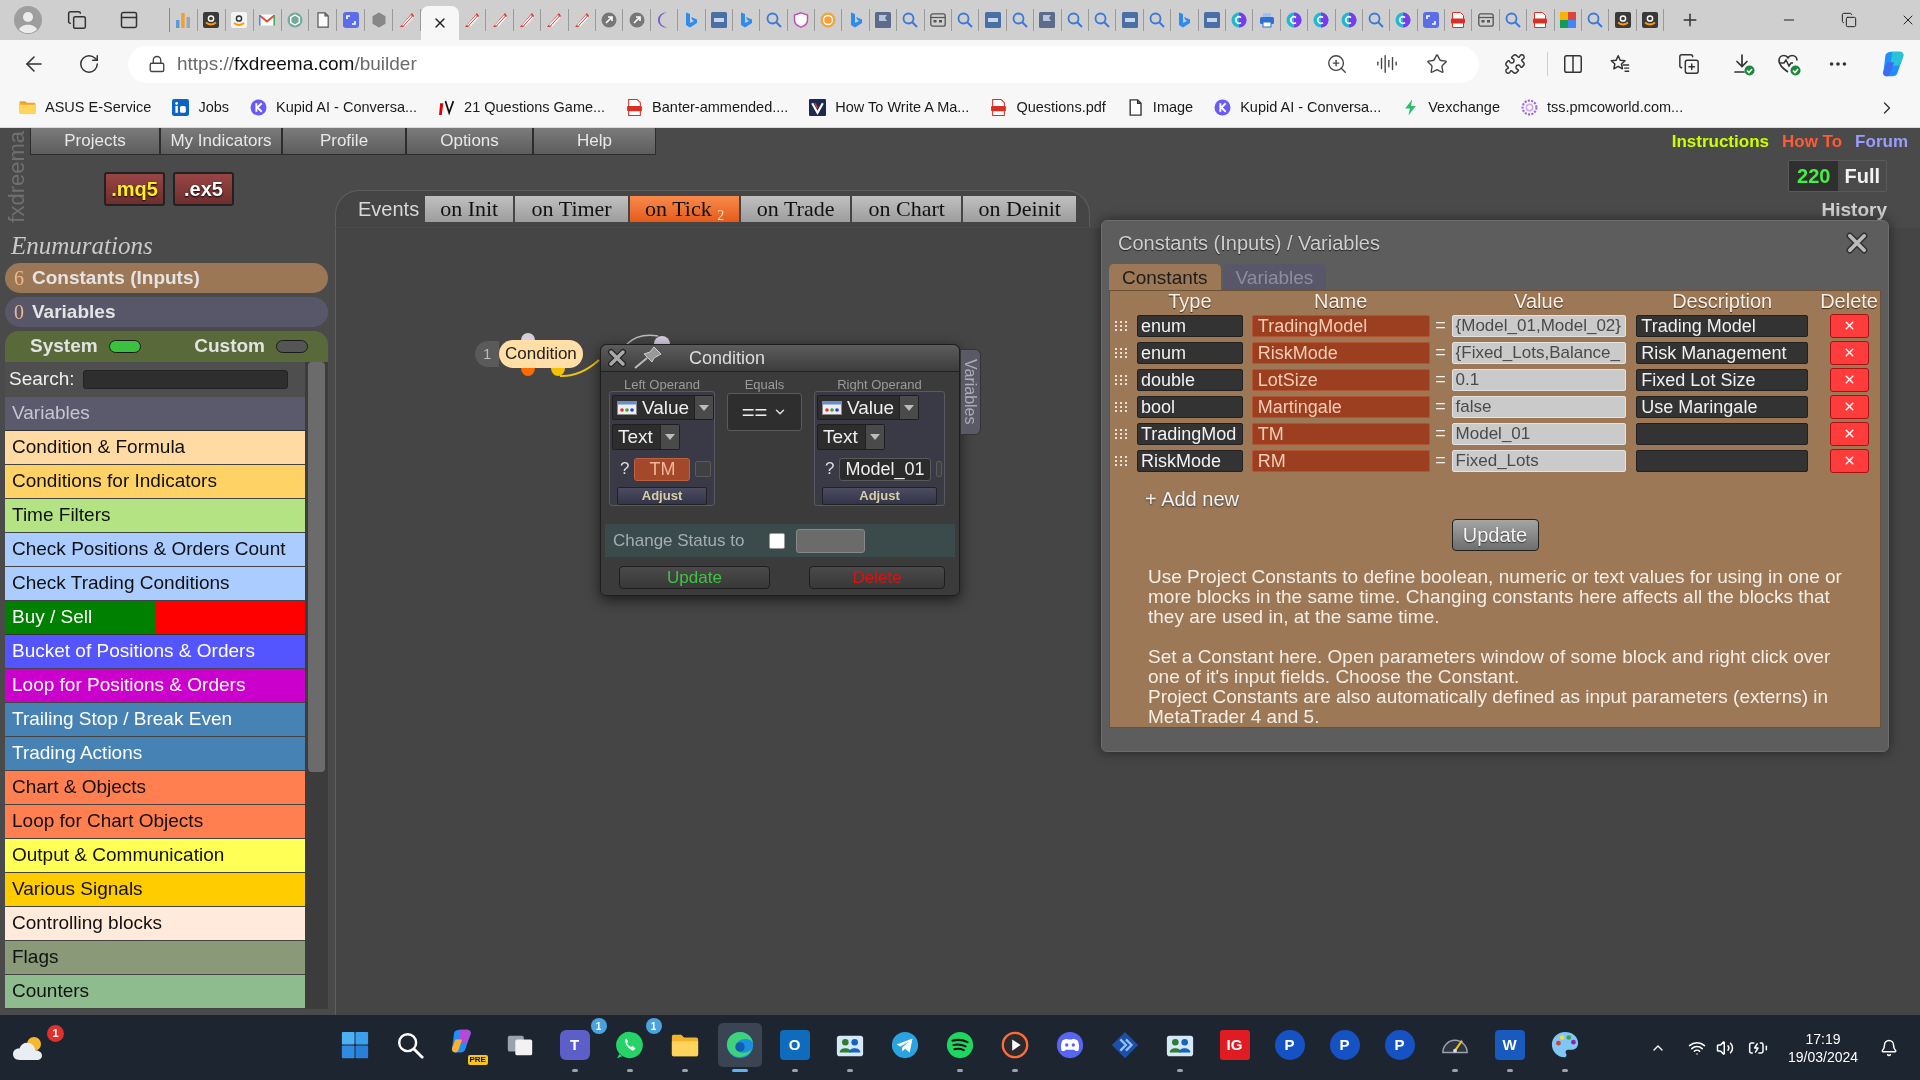  What do you see at coordinates (155, 448) in the screenshot?
I see `category-item: Condition & Formula` at bounding box center [155, 448].